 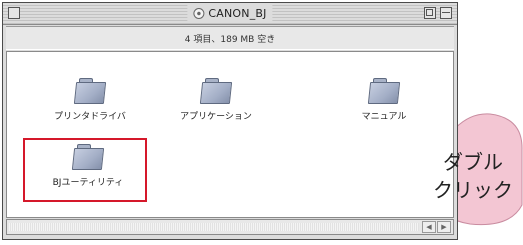 I want to click on window-title: CANON_BJ, so click(x=230, y=13).